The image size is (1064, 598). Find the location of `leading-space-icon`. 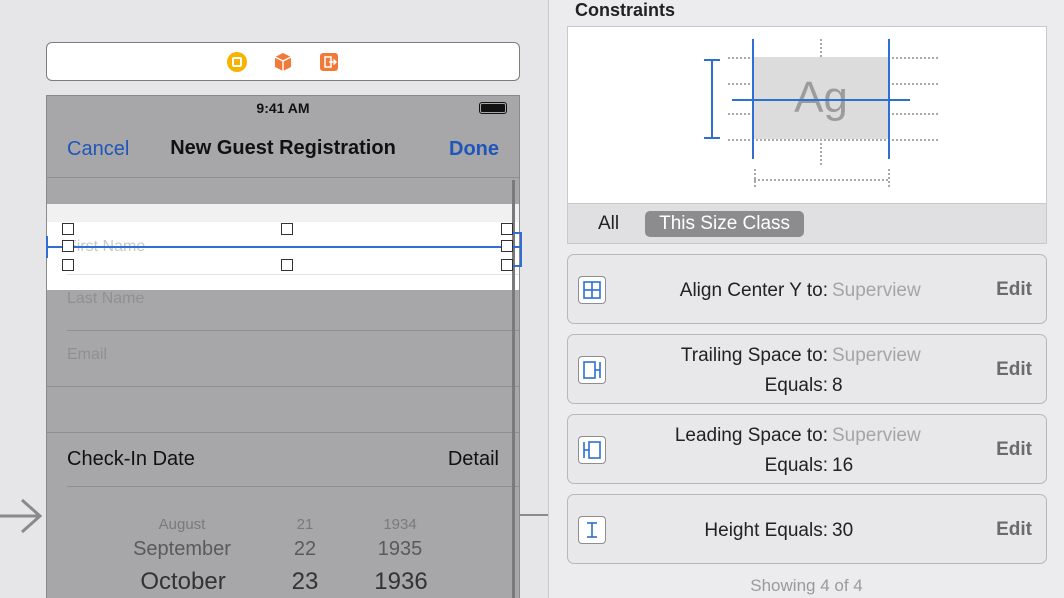

leading-space-icon is located at coordinates (592, 450).